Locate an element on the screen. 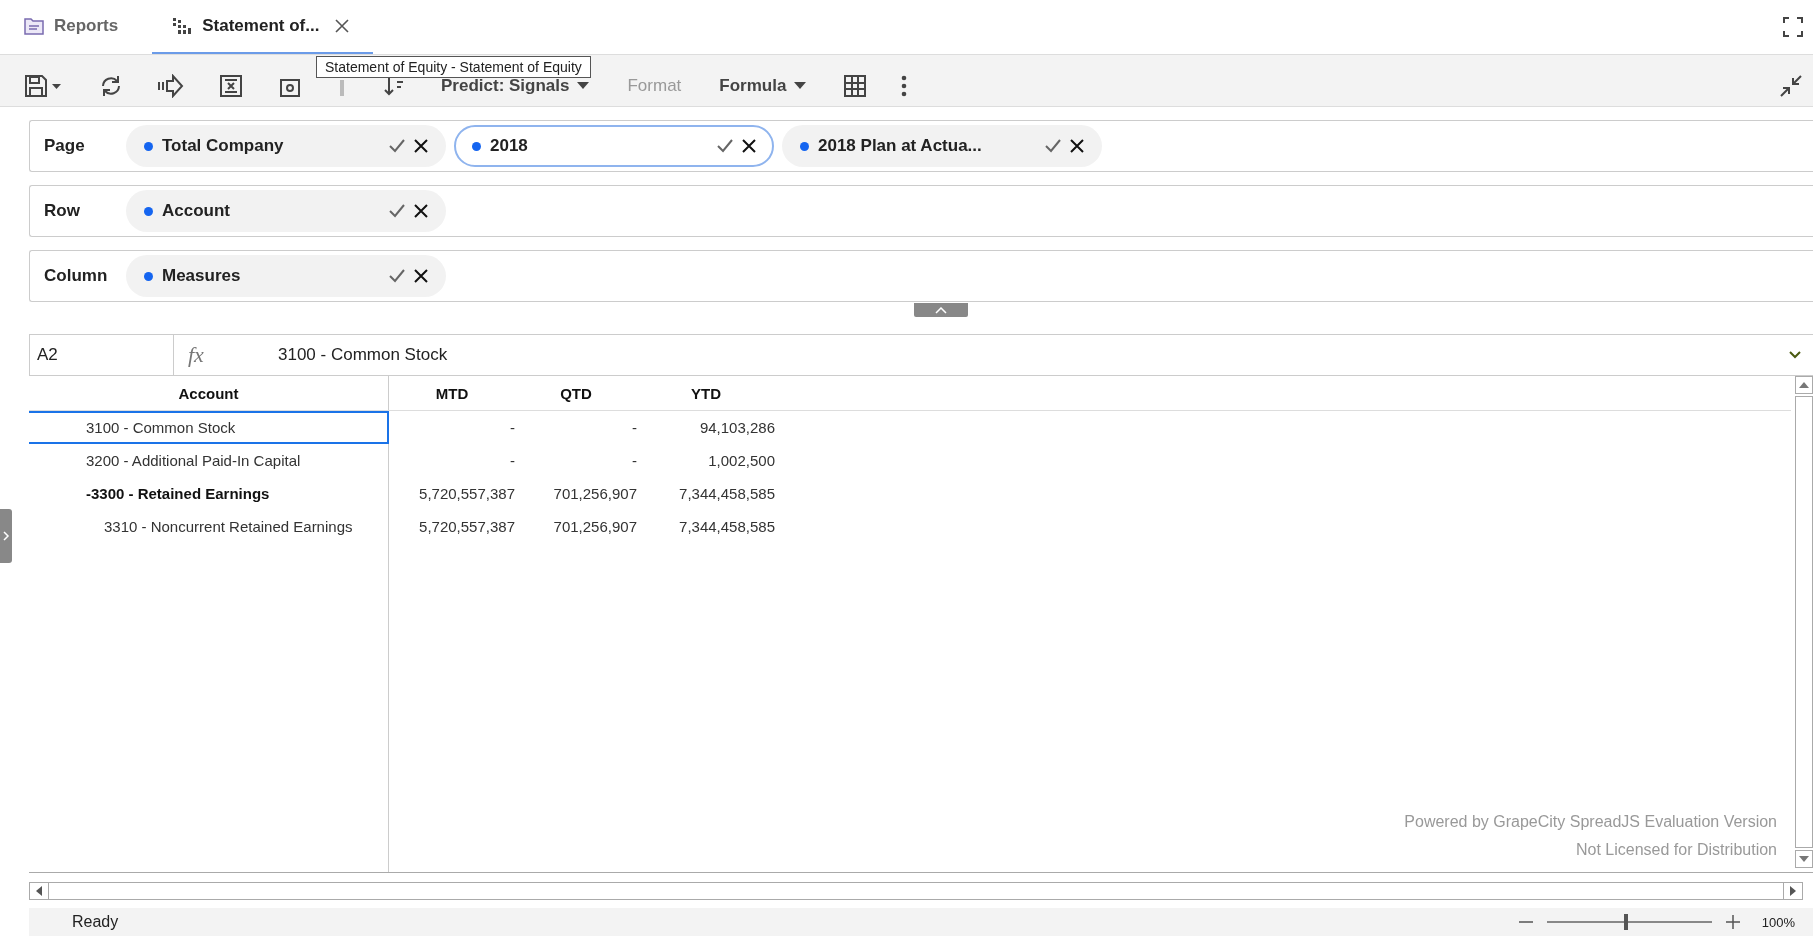  collapse-icon is located at coordinates (1791, 85).